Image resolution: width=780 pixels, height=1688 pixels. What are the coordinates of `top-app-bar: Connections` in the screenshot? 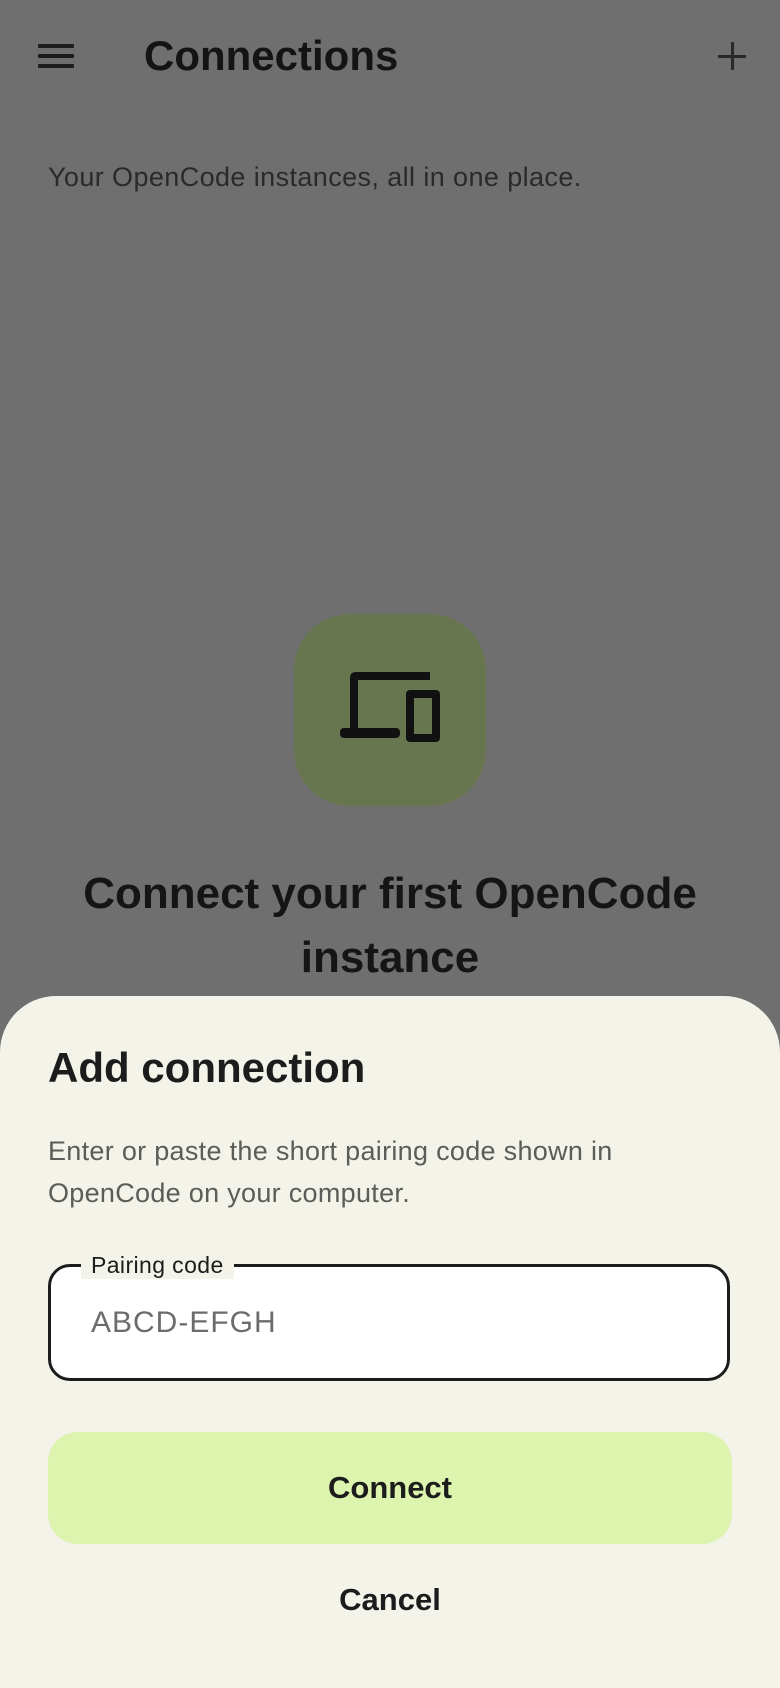 It's located at (390, 56).